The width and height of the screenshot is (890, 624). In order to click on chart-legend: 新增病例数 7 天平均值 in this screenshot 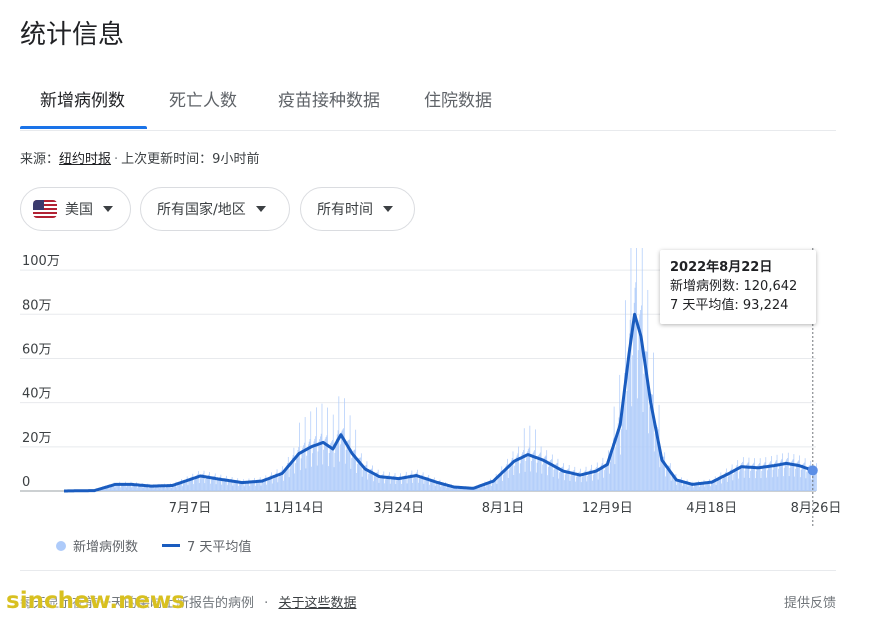, I will do `click(153, 545)`.